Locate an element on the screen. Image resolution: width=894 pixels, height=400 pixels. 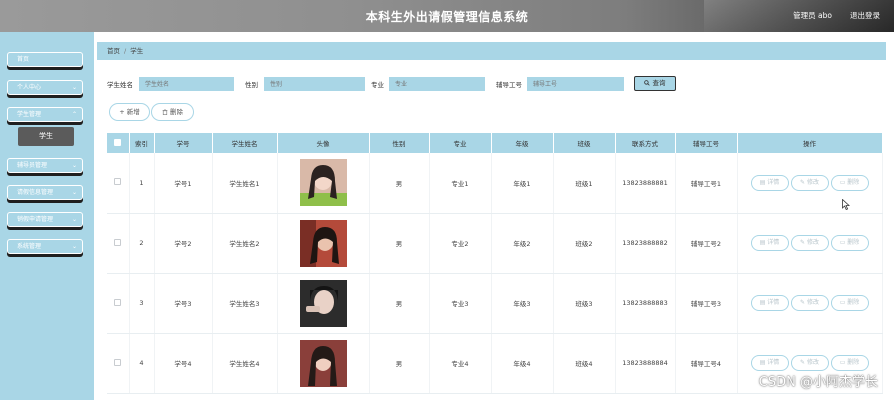
major-cell: 专业1 is located at coordinates (460, 183).